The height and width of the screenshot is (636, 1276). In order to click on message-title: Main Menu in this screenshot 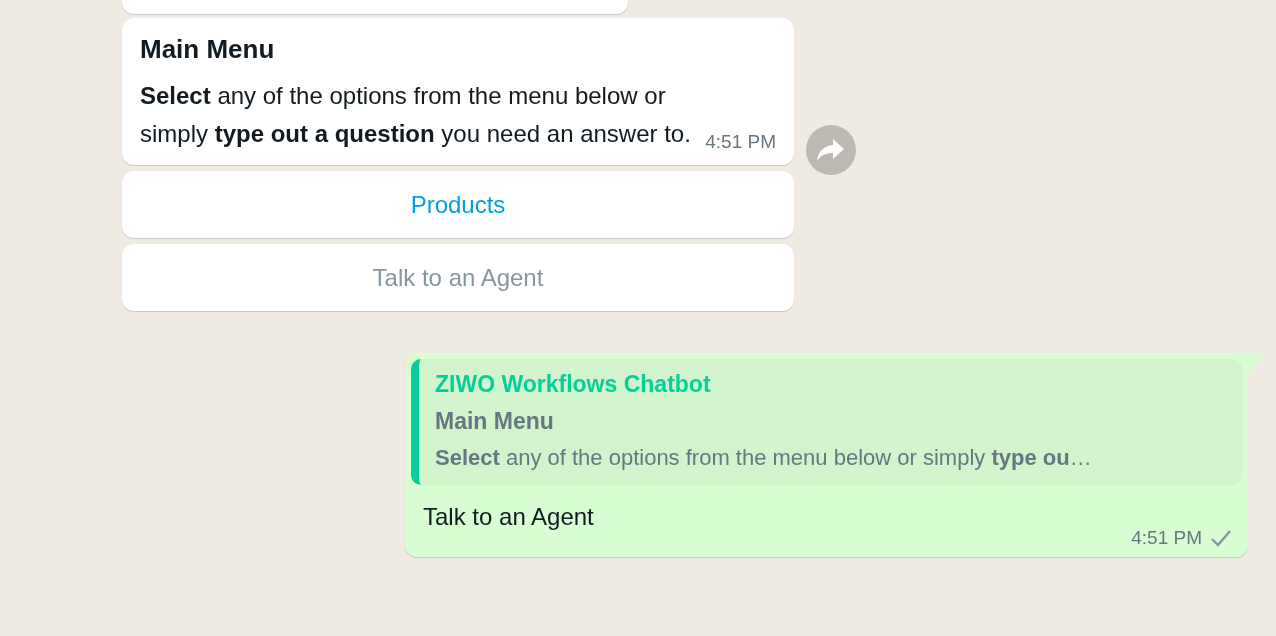, I will do `click(207, 49)`.